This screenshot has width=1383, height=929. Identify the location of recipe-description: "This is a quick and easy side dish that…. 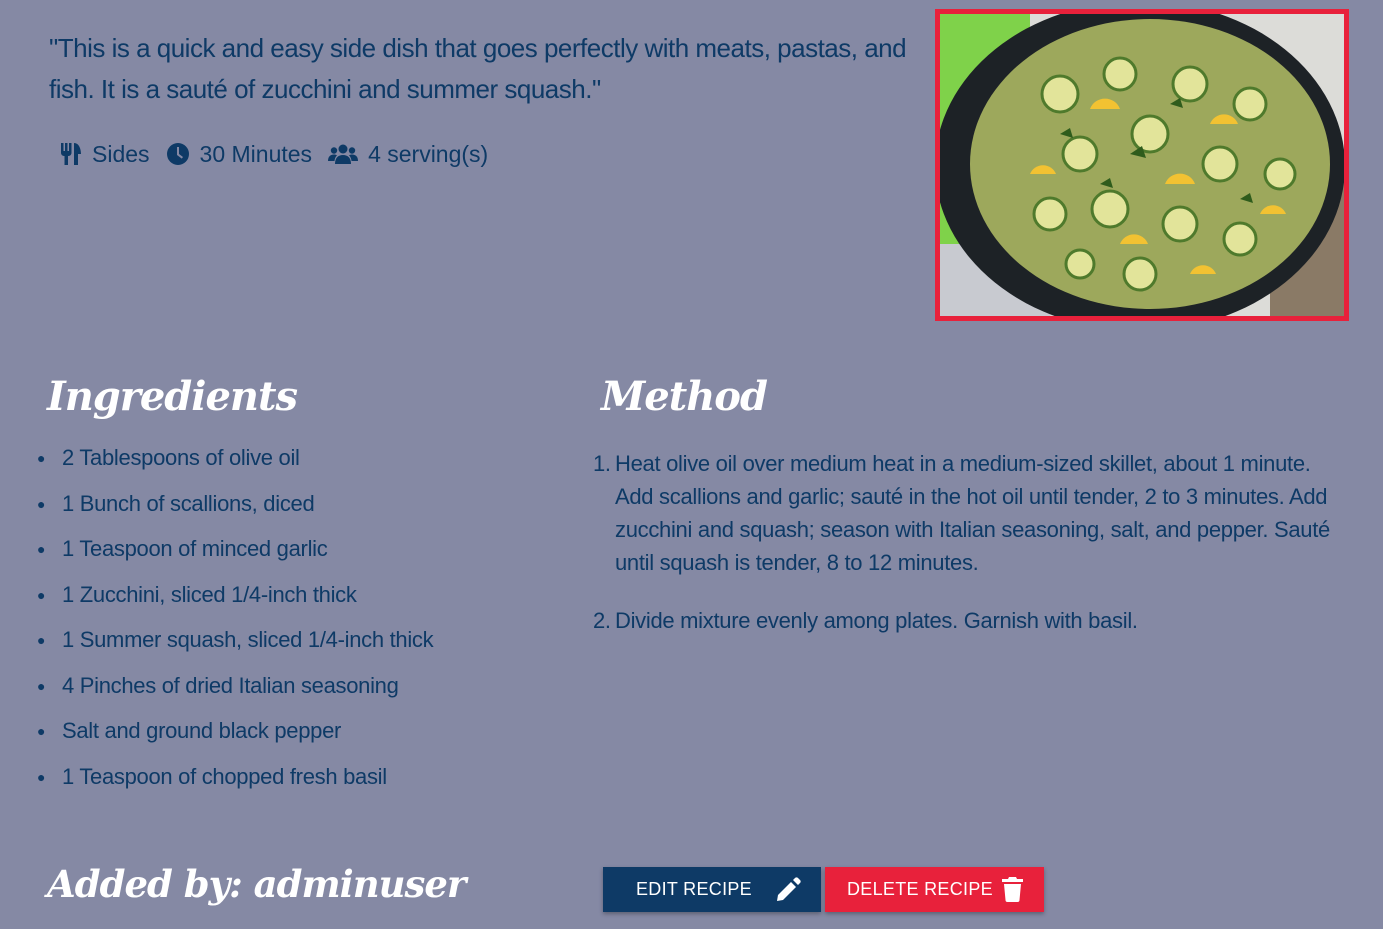
(478, 68).